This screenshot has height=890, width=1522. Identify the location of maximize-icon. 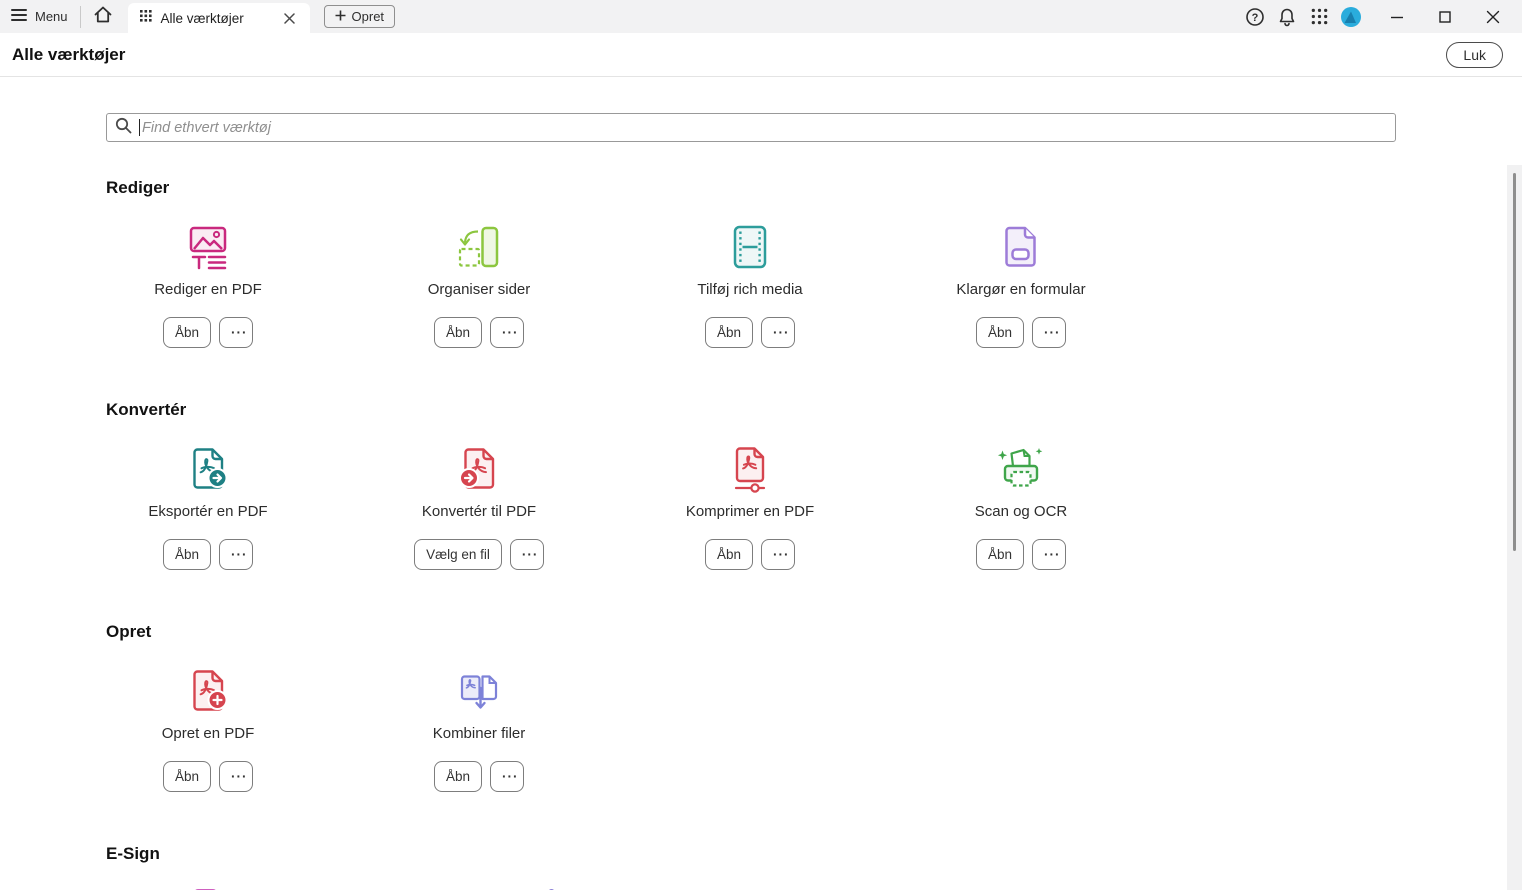
(1445, 16).